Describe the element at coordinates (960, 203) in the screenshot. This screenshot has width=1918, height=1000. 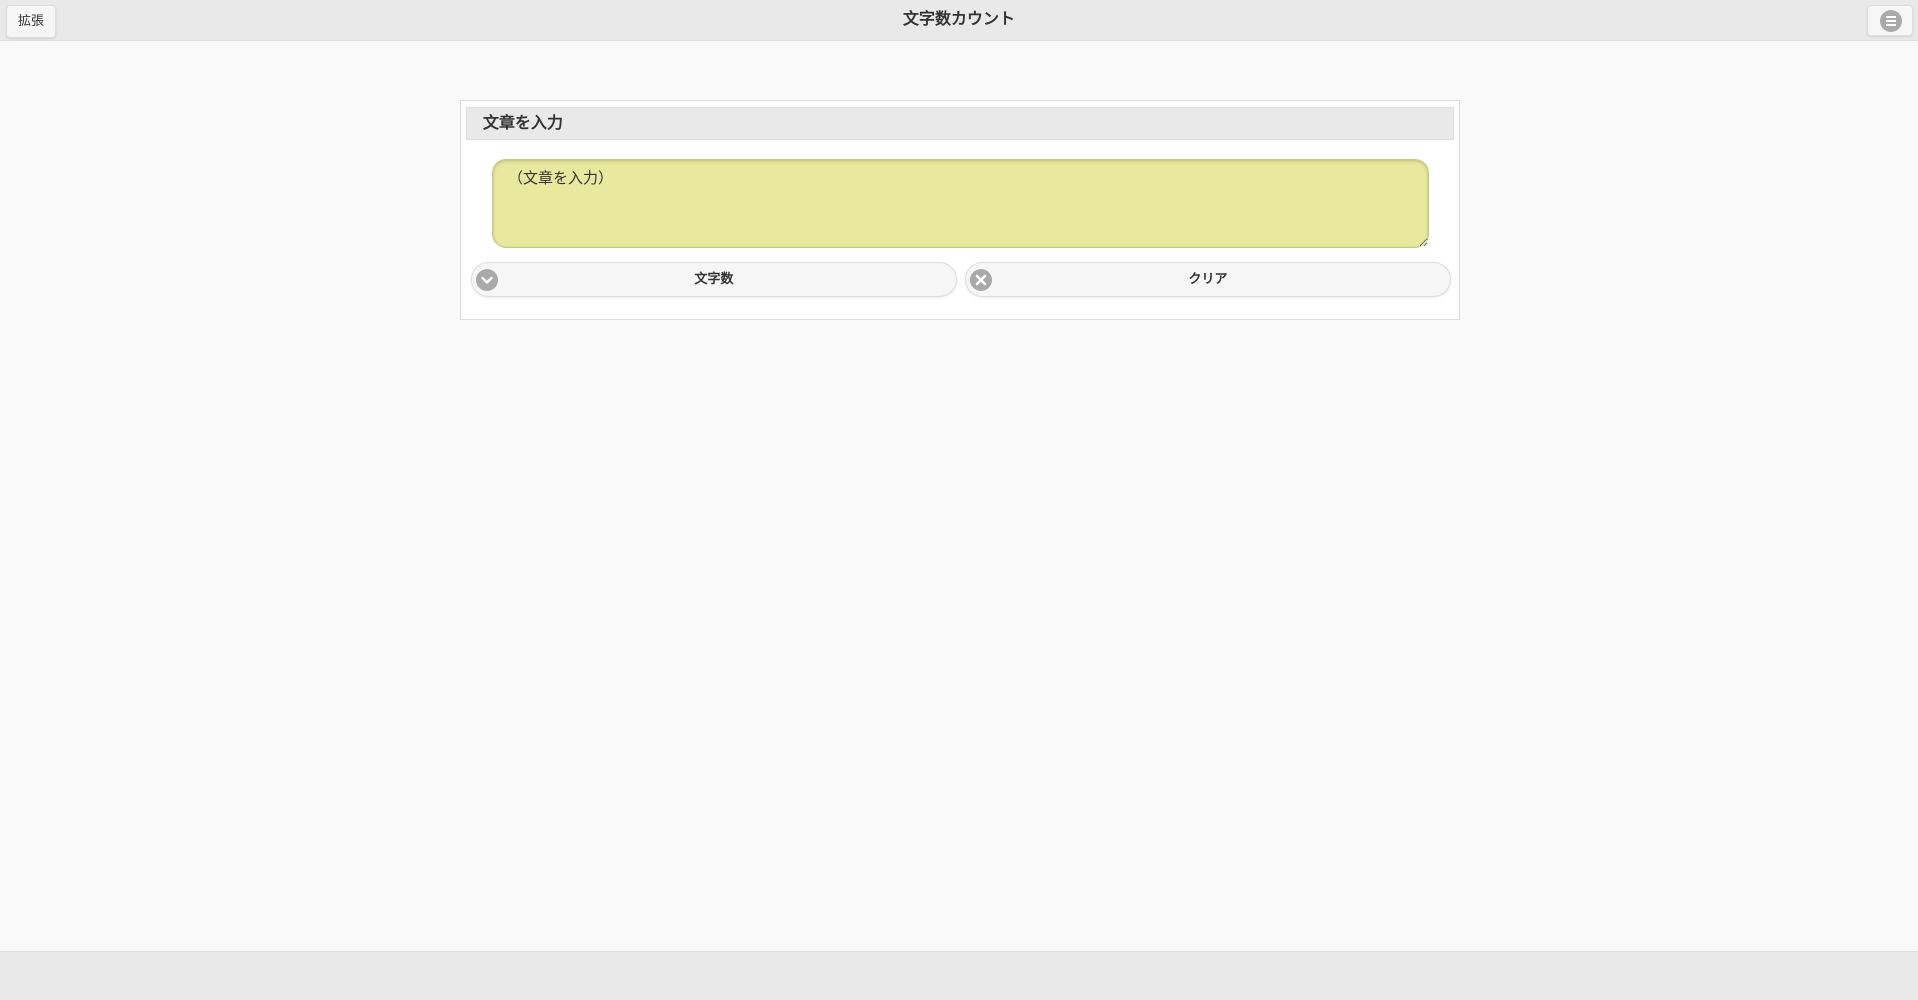
I see `text-input-area` at that location.